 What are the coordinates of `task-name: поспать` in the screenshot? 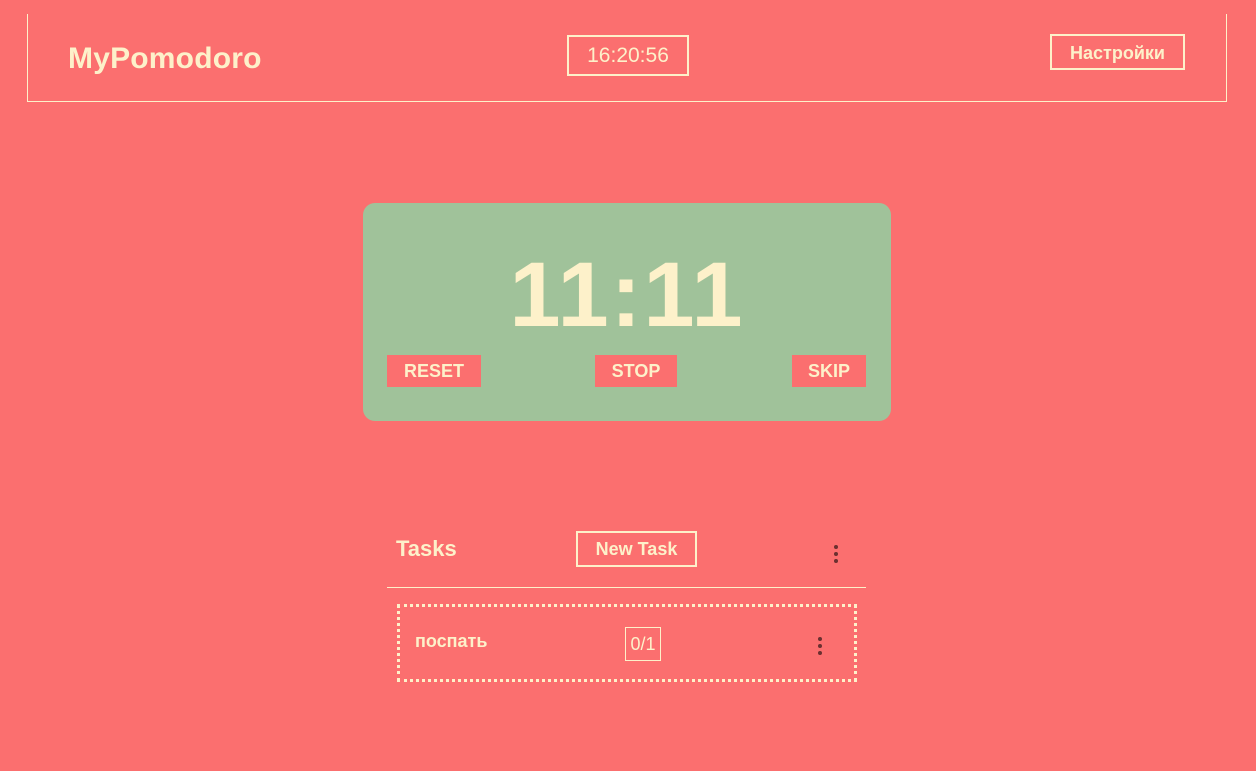 It's located at (451, 641).